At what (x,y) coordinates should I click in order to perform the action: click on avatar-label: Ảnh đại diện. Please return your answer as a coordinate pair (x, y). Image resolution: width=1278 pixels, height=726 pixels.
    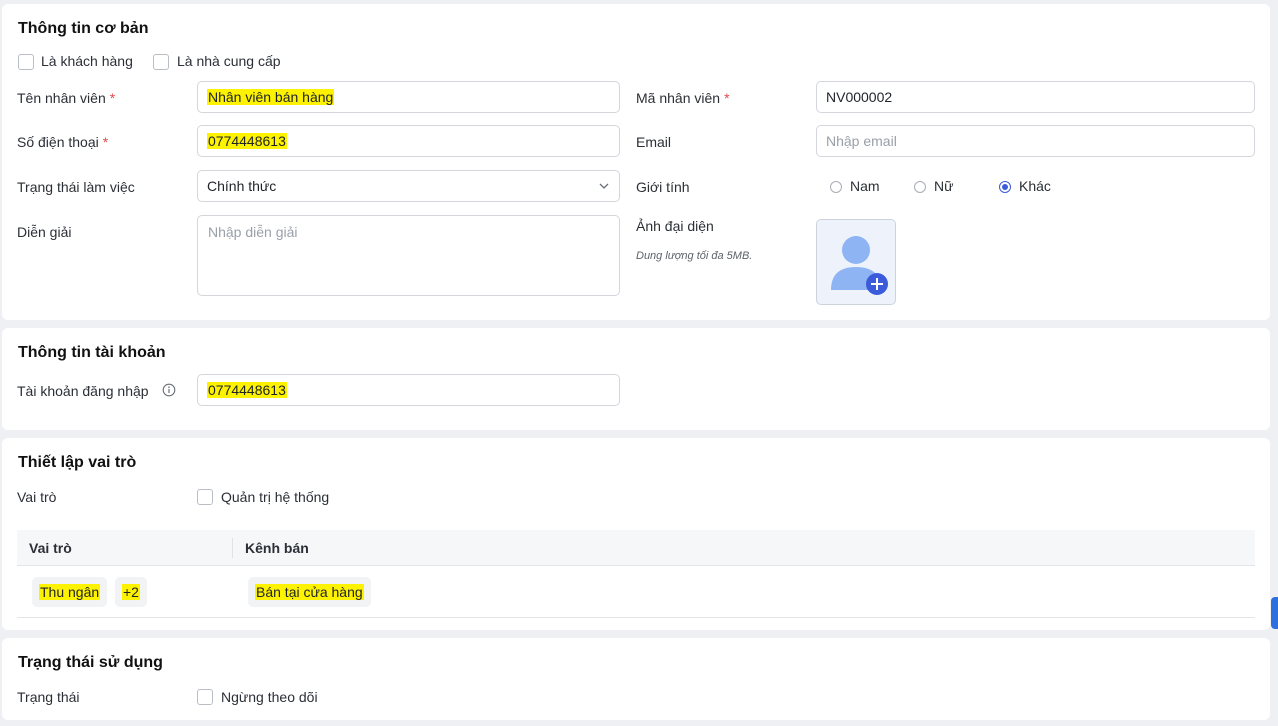
    Looking at the image, I should click on (675, 226).